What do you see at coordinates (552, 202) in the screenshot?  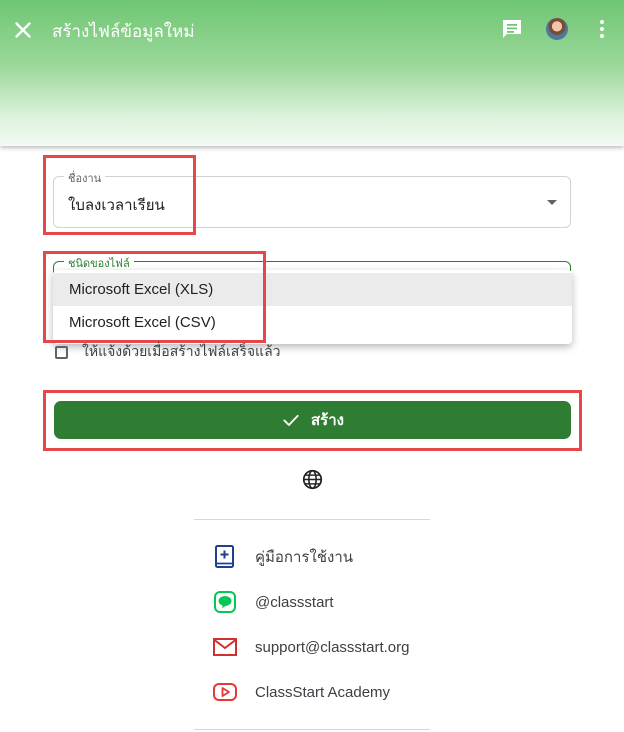 I see `dropdown-arrow-icon` at bounding box center [552, 202].